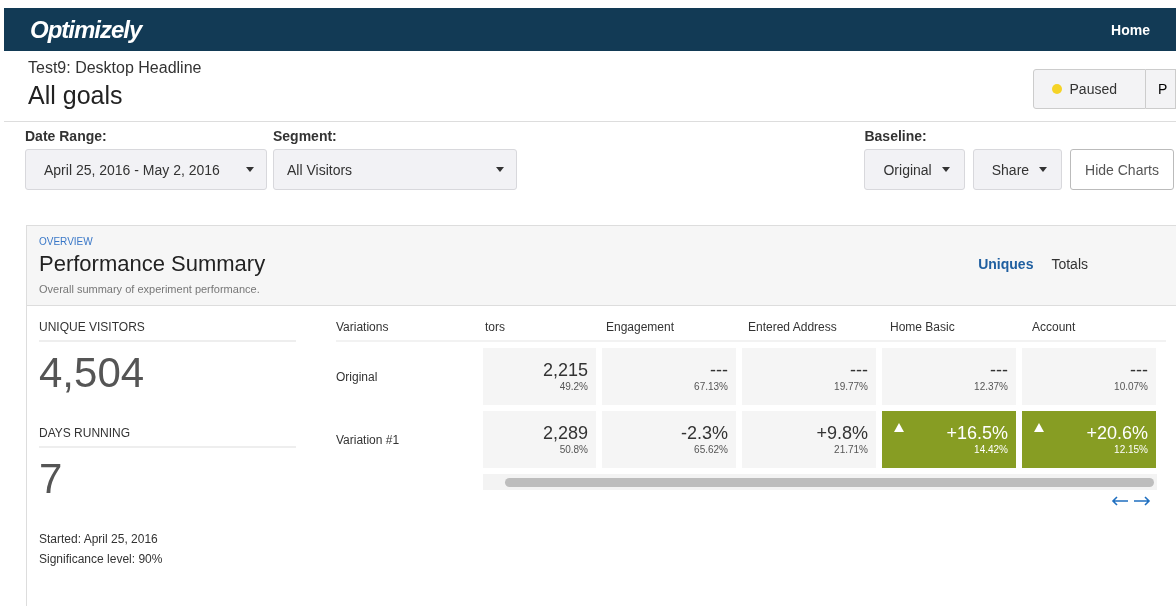 This screenshot has width=1176, height=606. Describe the element at coordinates (669, 439) in the screenshot. I see `metric-cell: -2.3% 65.62%` at that location.